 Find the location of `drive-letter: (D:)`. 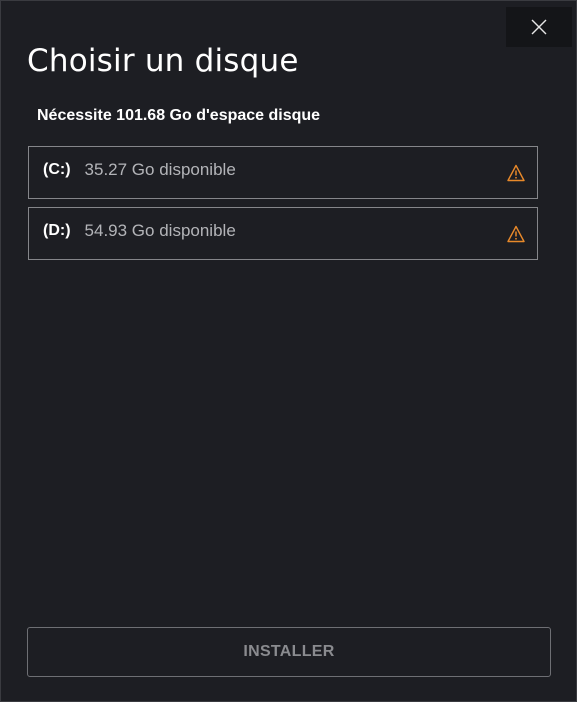

drive-letter: (D:) is located at coordinates (57, 230).